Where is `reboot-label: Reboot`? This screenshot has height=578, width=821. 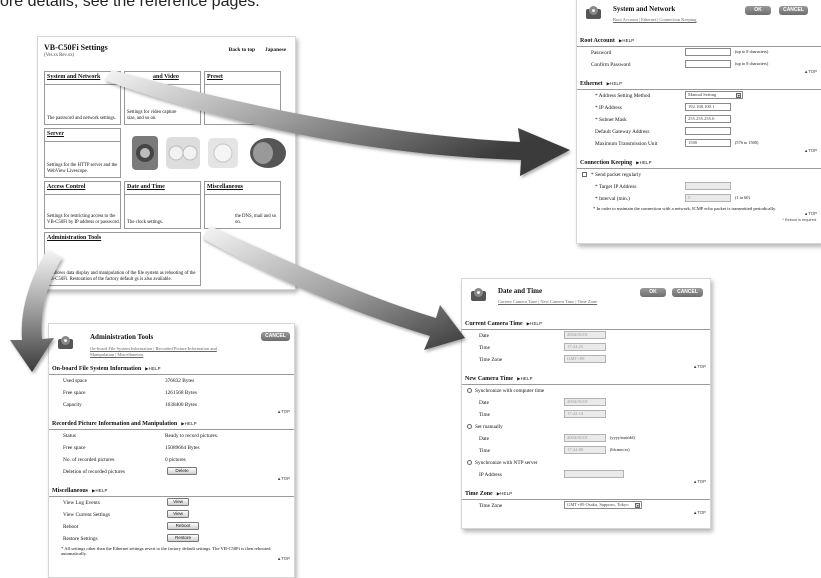
reboot-label: Reboot is located at coordinates (71, 526).